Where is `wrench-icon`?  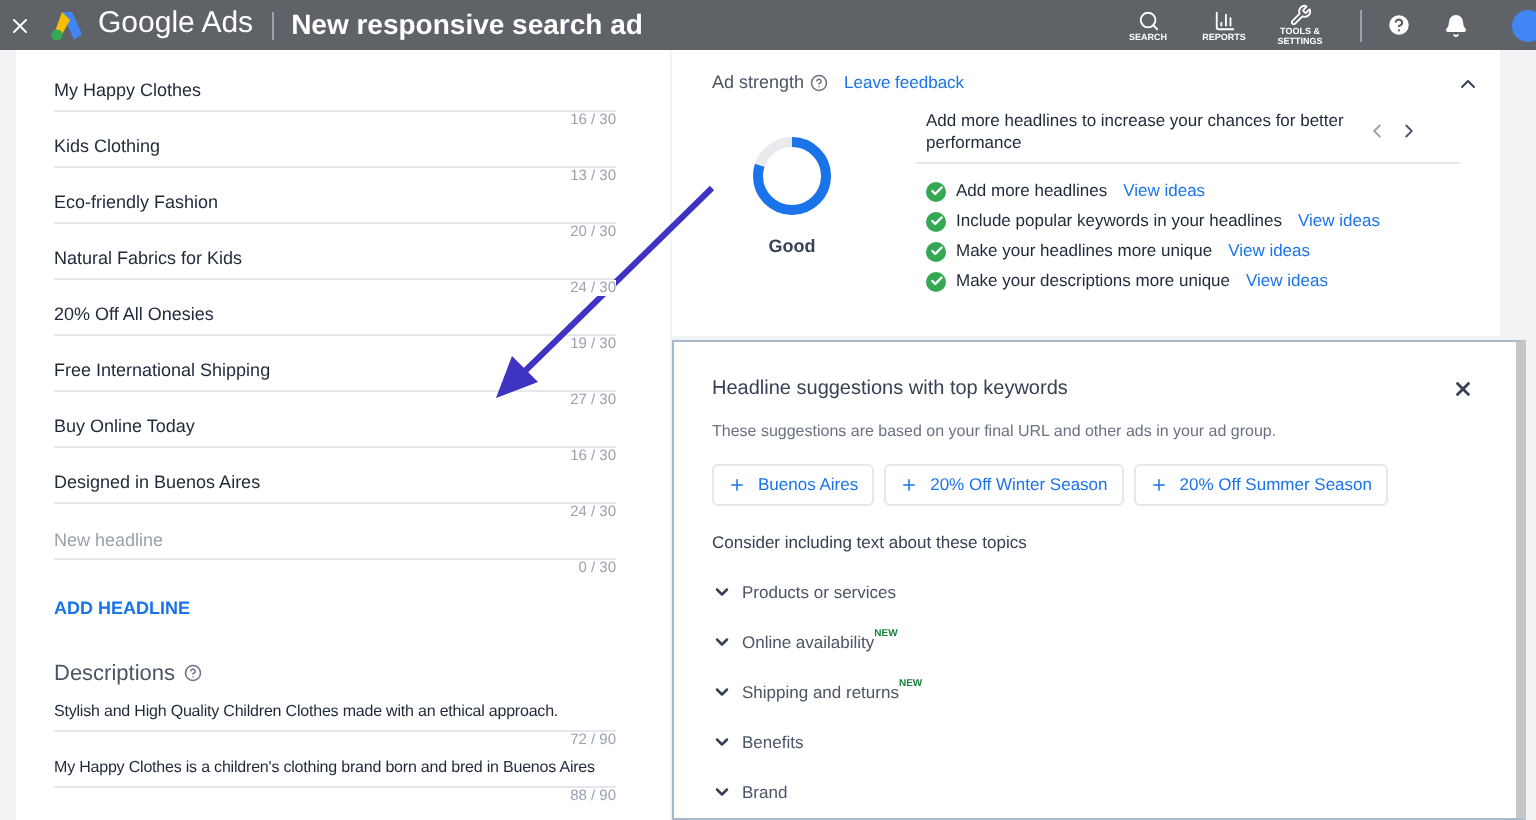
wrench-icon is located at coordinates (1300, 15).